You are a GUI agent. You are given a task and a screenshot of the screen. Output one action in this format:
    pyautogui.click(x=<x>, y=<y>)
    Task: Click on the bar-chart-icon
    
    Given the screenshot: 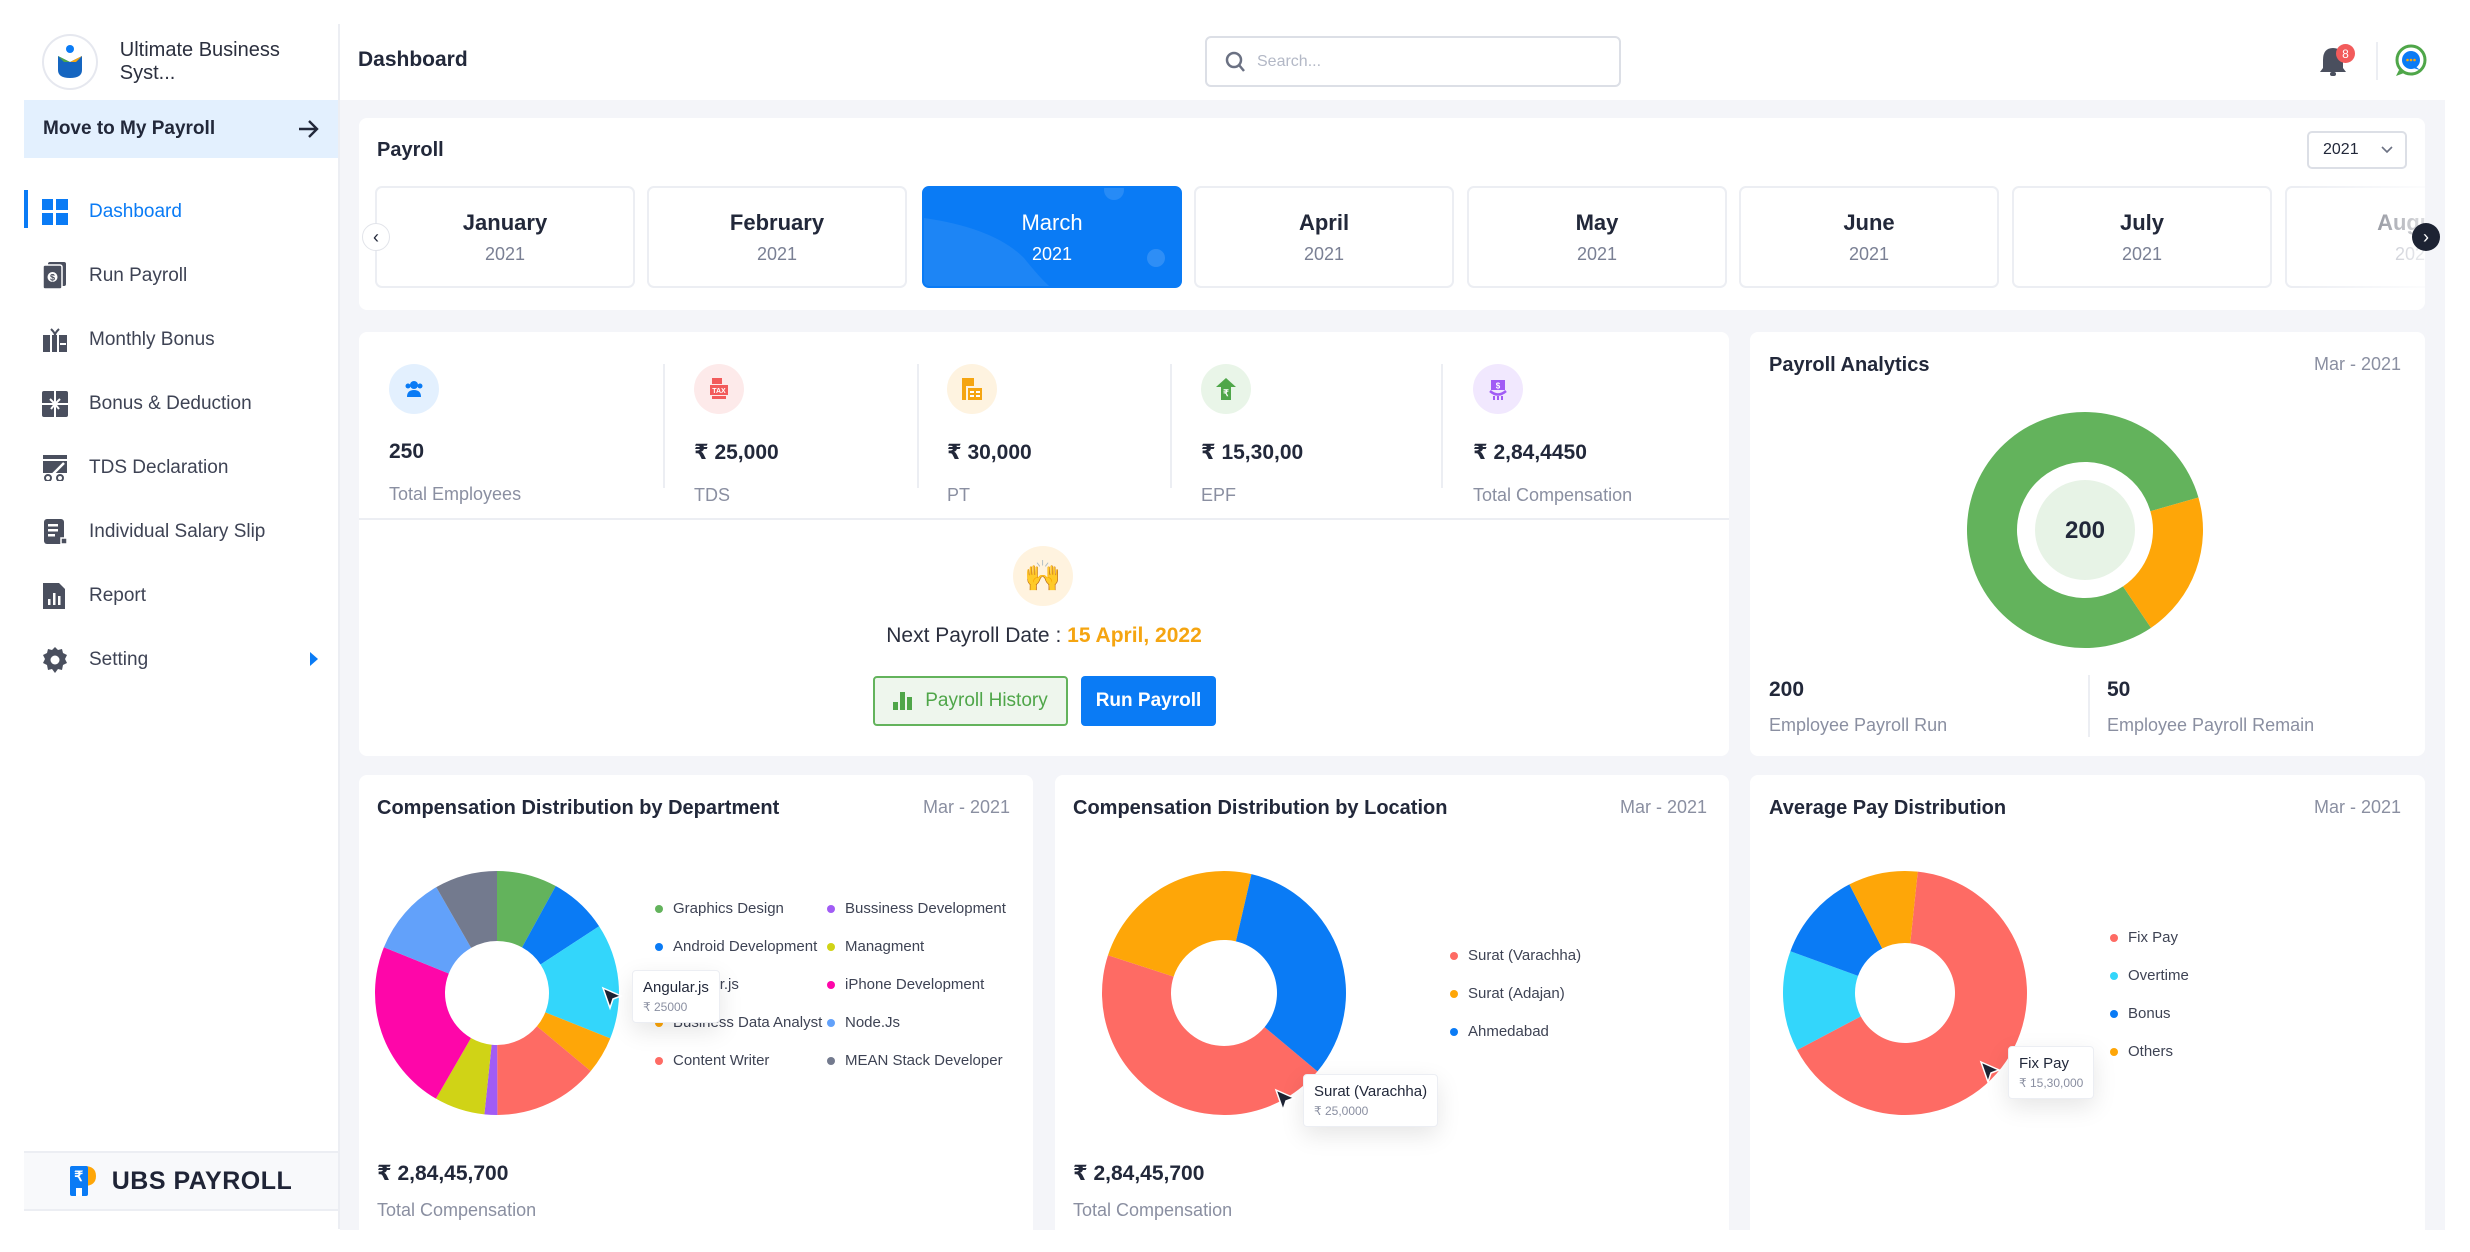 What is the action you would take?
    pyautogui.click(x=903, y=701)
    